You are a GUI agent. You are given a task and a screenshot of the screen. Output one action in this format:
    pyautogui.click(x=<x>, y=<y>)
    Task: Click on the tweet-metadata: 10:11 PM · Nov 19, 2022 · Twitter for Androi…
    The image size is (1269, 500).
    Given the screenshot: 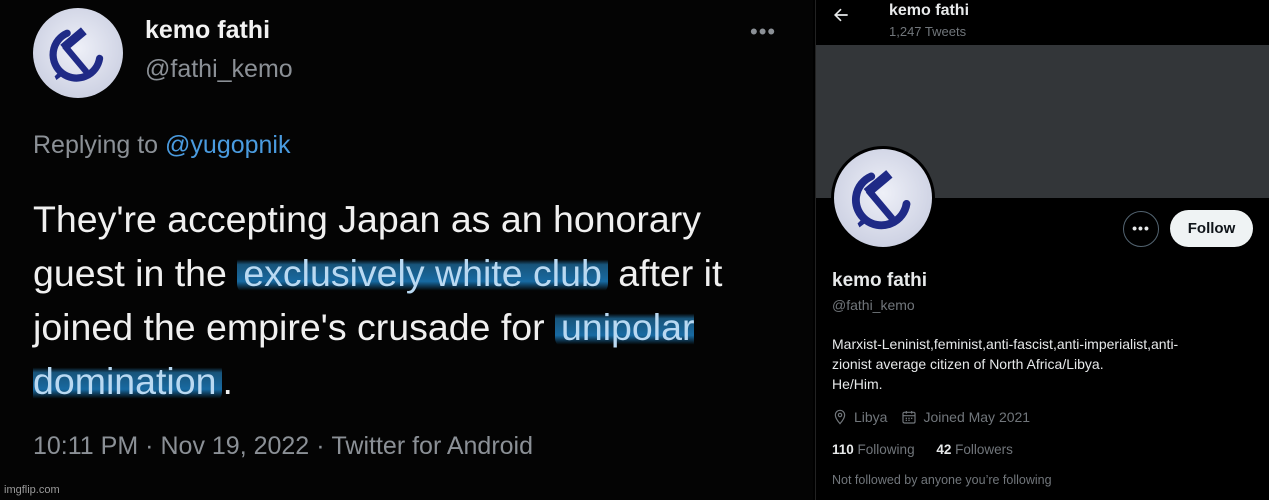 What is the action you would take?
    pyautogui.click(x=283, y=446)
    